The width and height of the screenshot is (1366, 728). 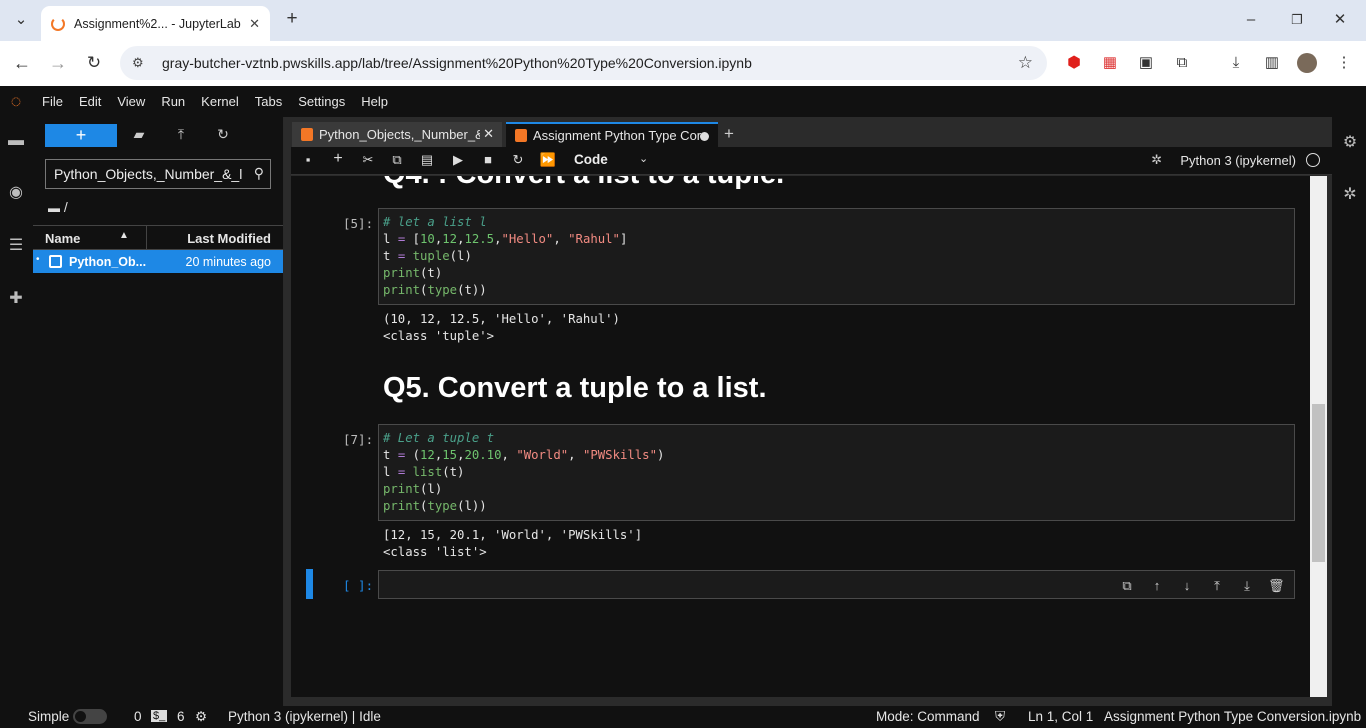 I want to click on site-info-icon: ⚙, so click(x=141, y=63).